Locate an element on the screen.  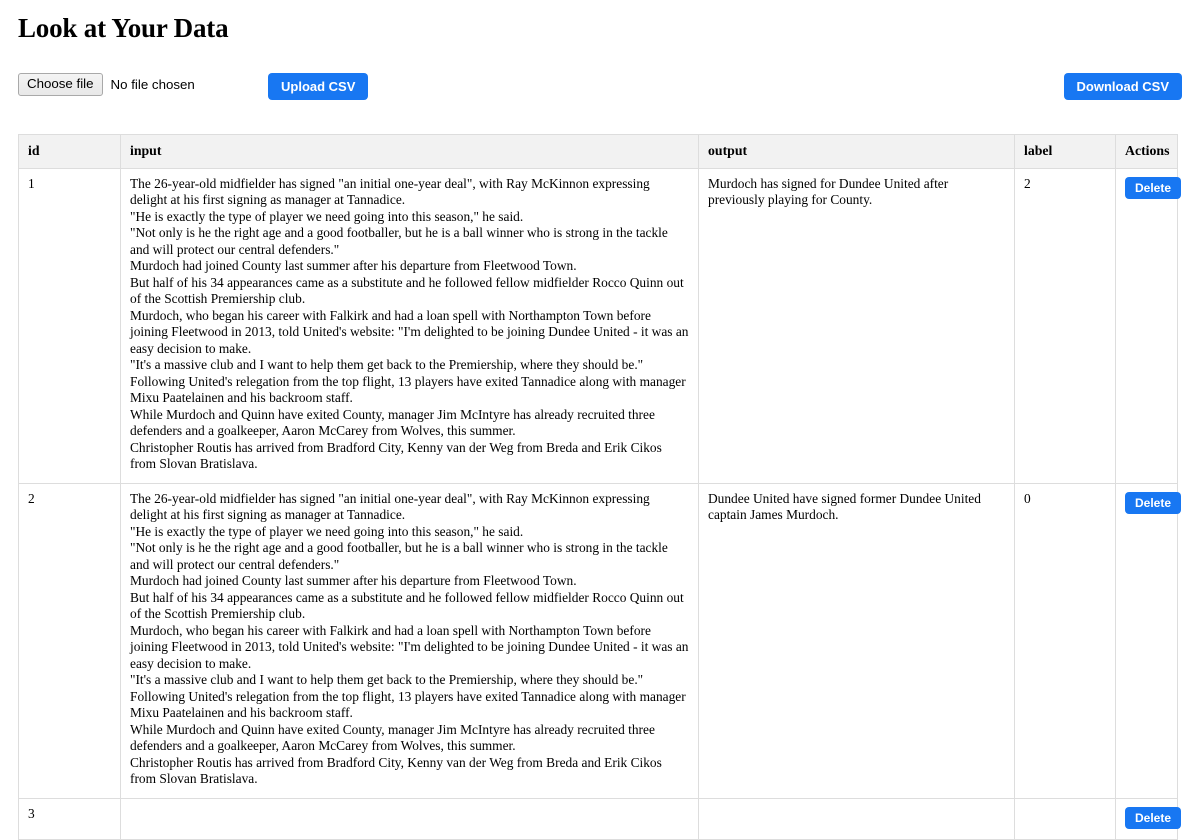
cell-label: 0 is located at coordinates (1065, 640).